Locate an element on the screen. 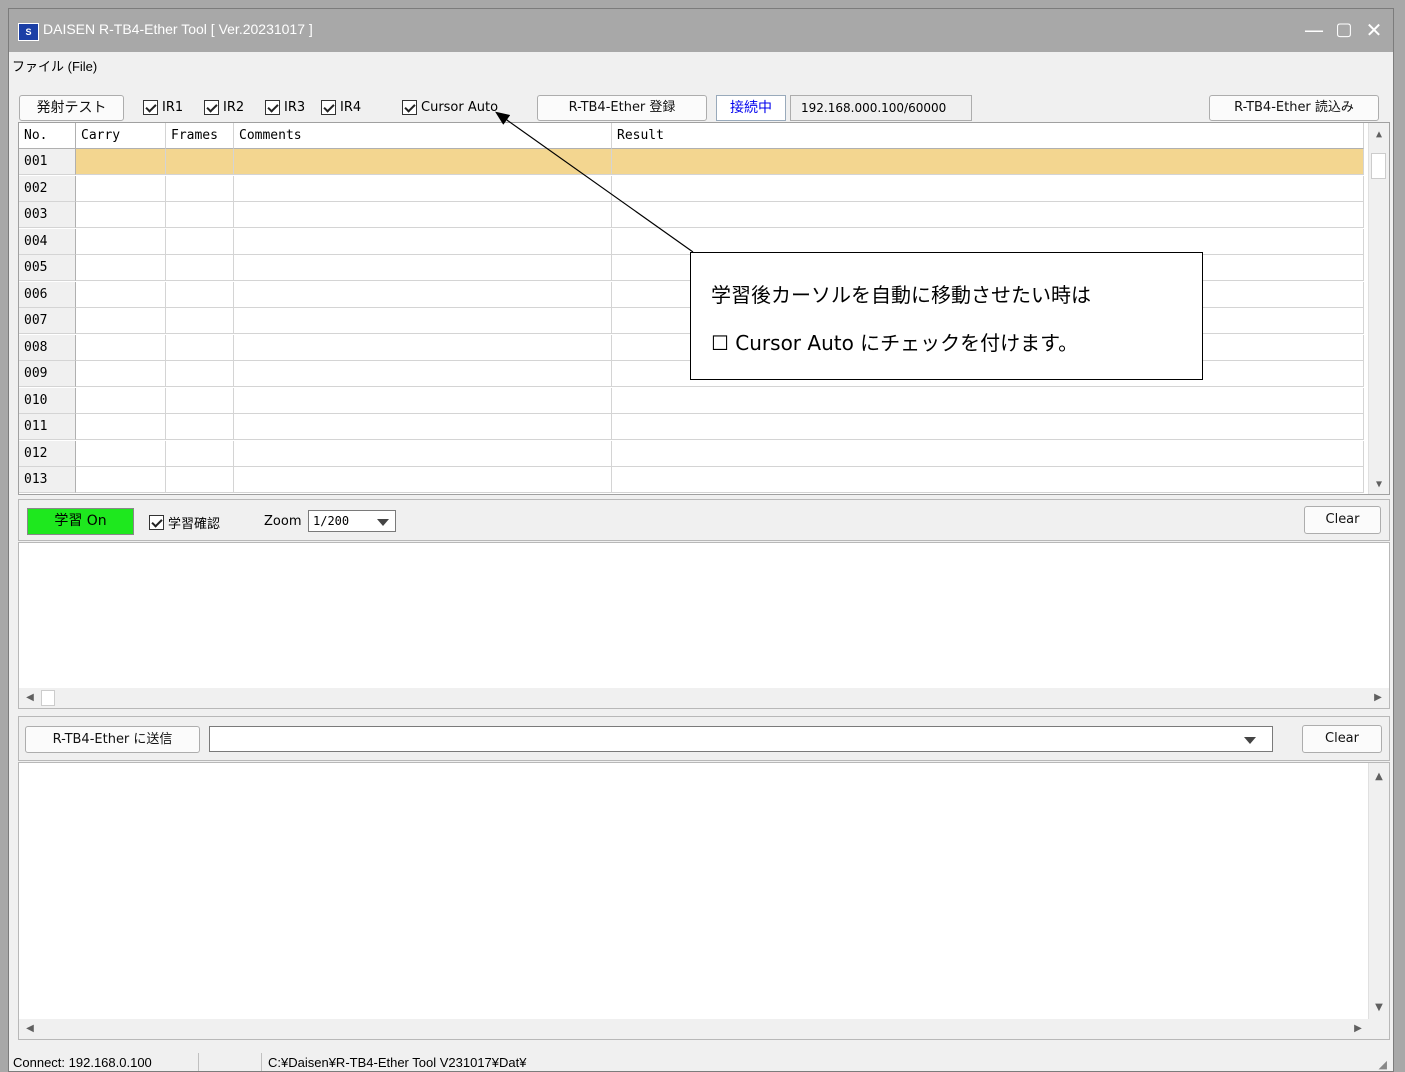 The height and width of the screenshot is (1072, 1405). row-number: 005 is located at coordinates (47, 268).